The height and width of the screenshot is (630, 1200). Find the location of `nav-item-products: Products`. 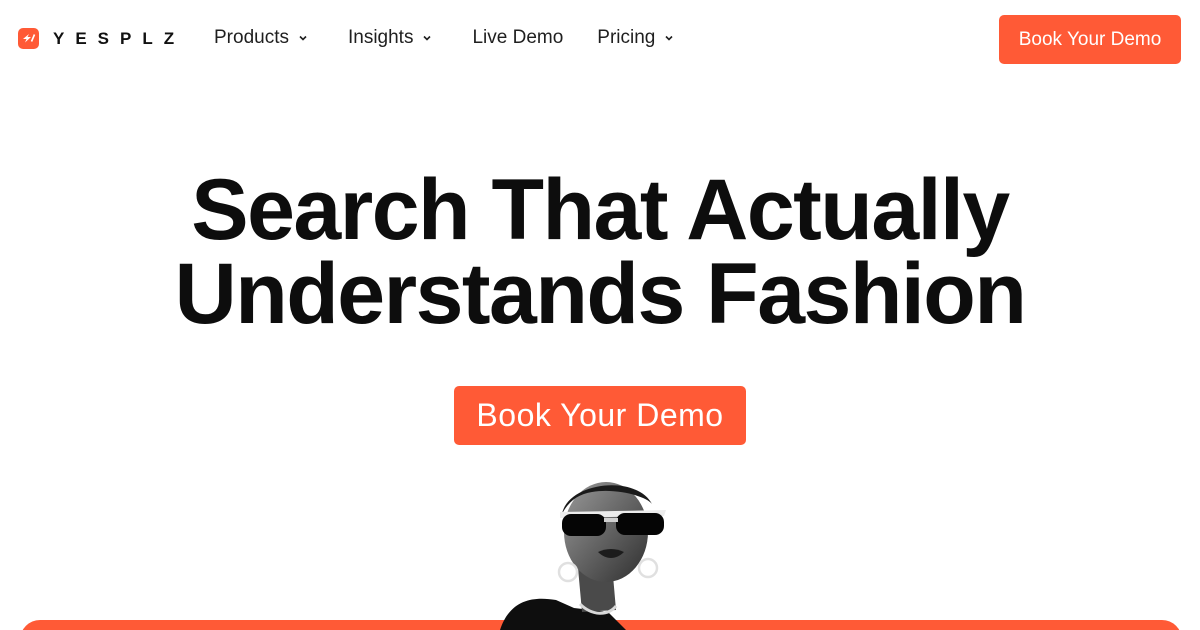

nav-item-products: Products is located at coordinates (261, 38).